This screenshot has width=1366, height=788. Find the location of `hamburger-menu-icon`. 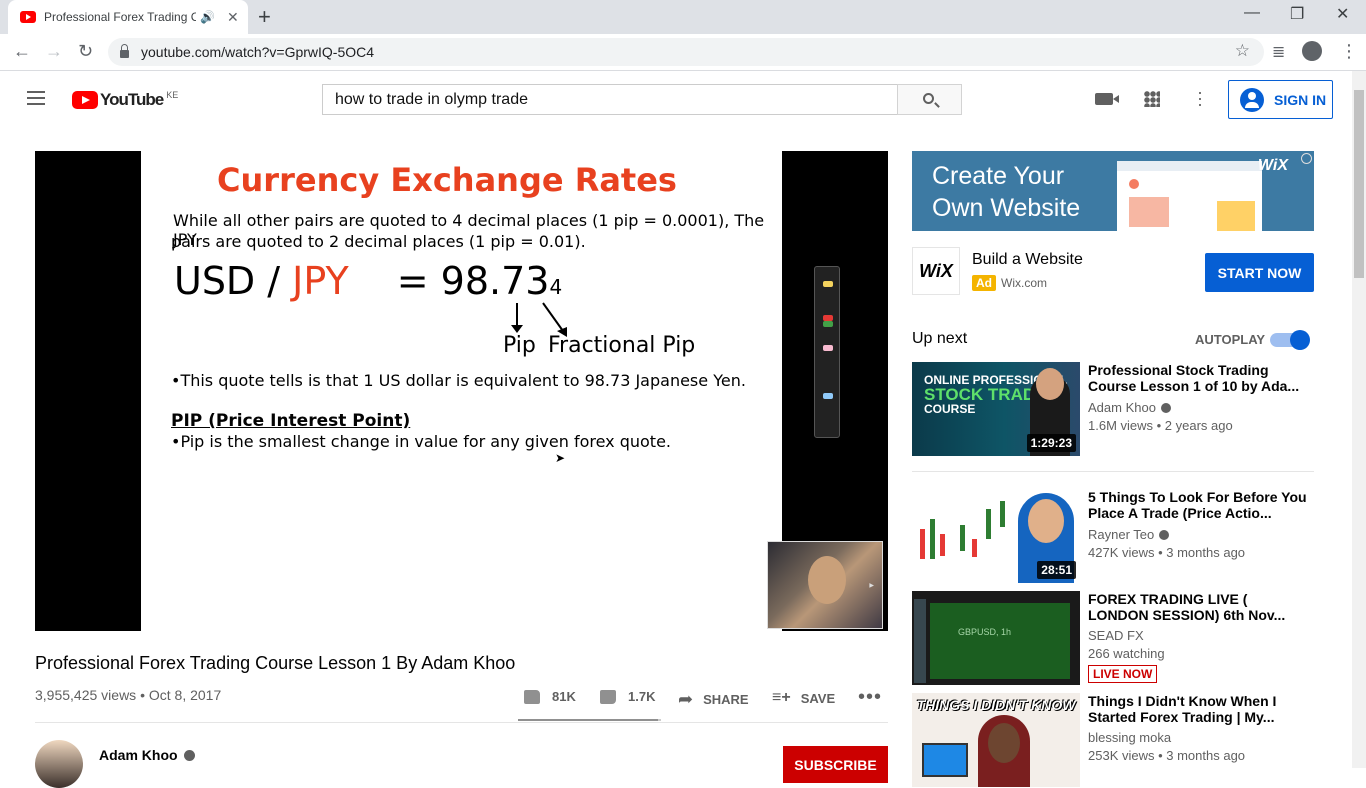

hamburger-menu-icon is located at coordinates (36, 98).